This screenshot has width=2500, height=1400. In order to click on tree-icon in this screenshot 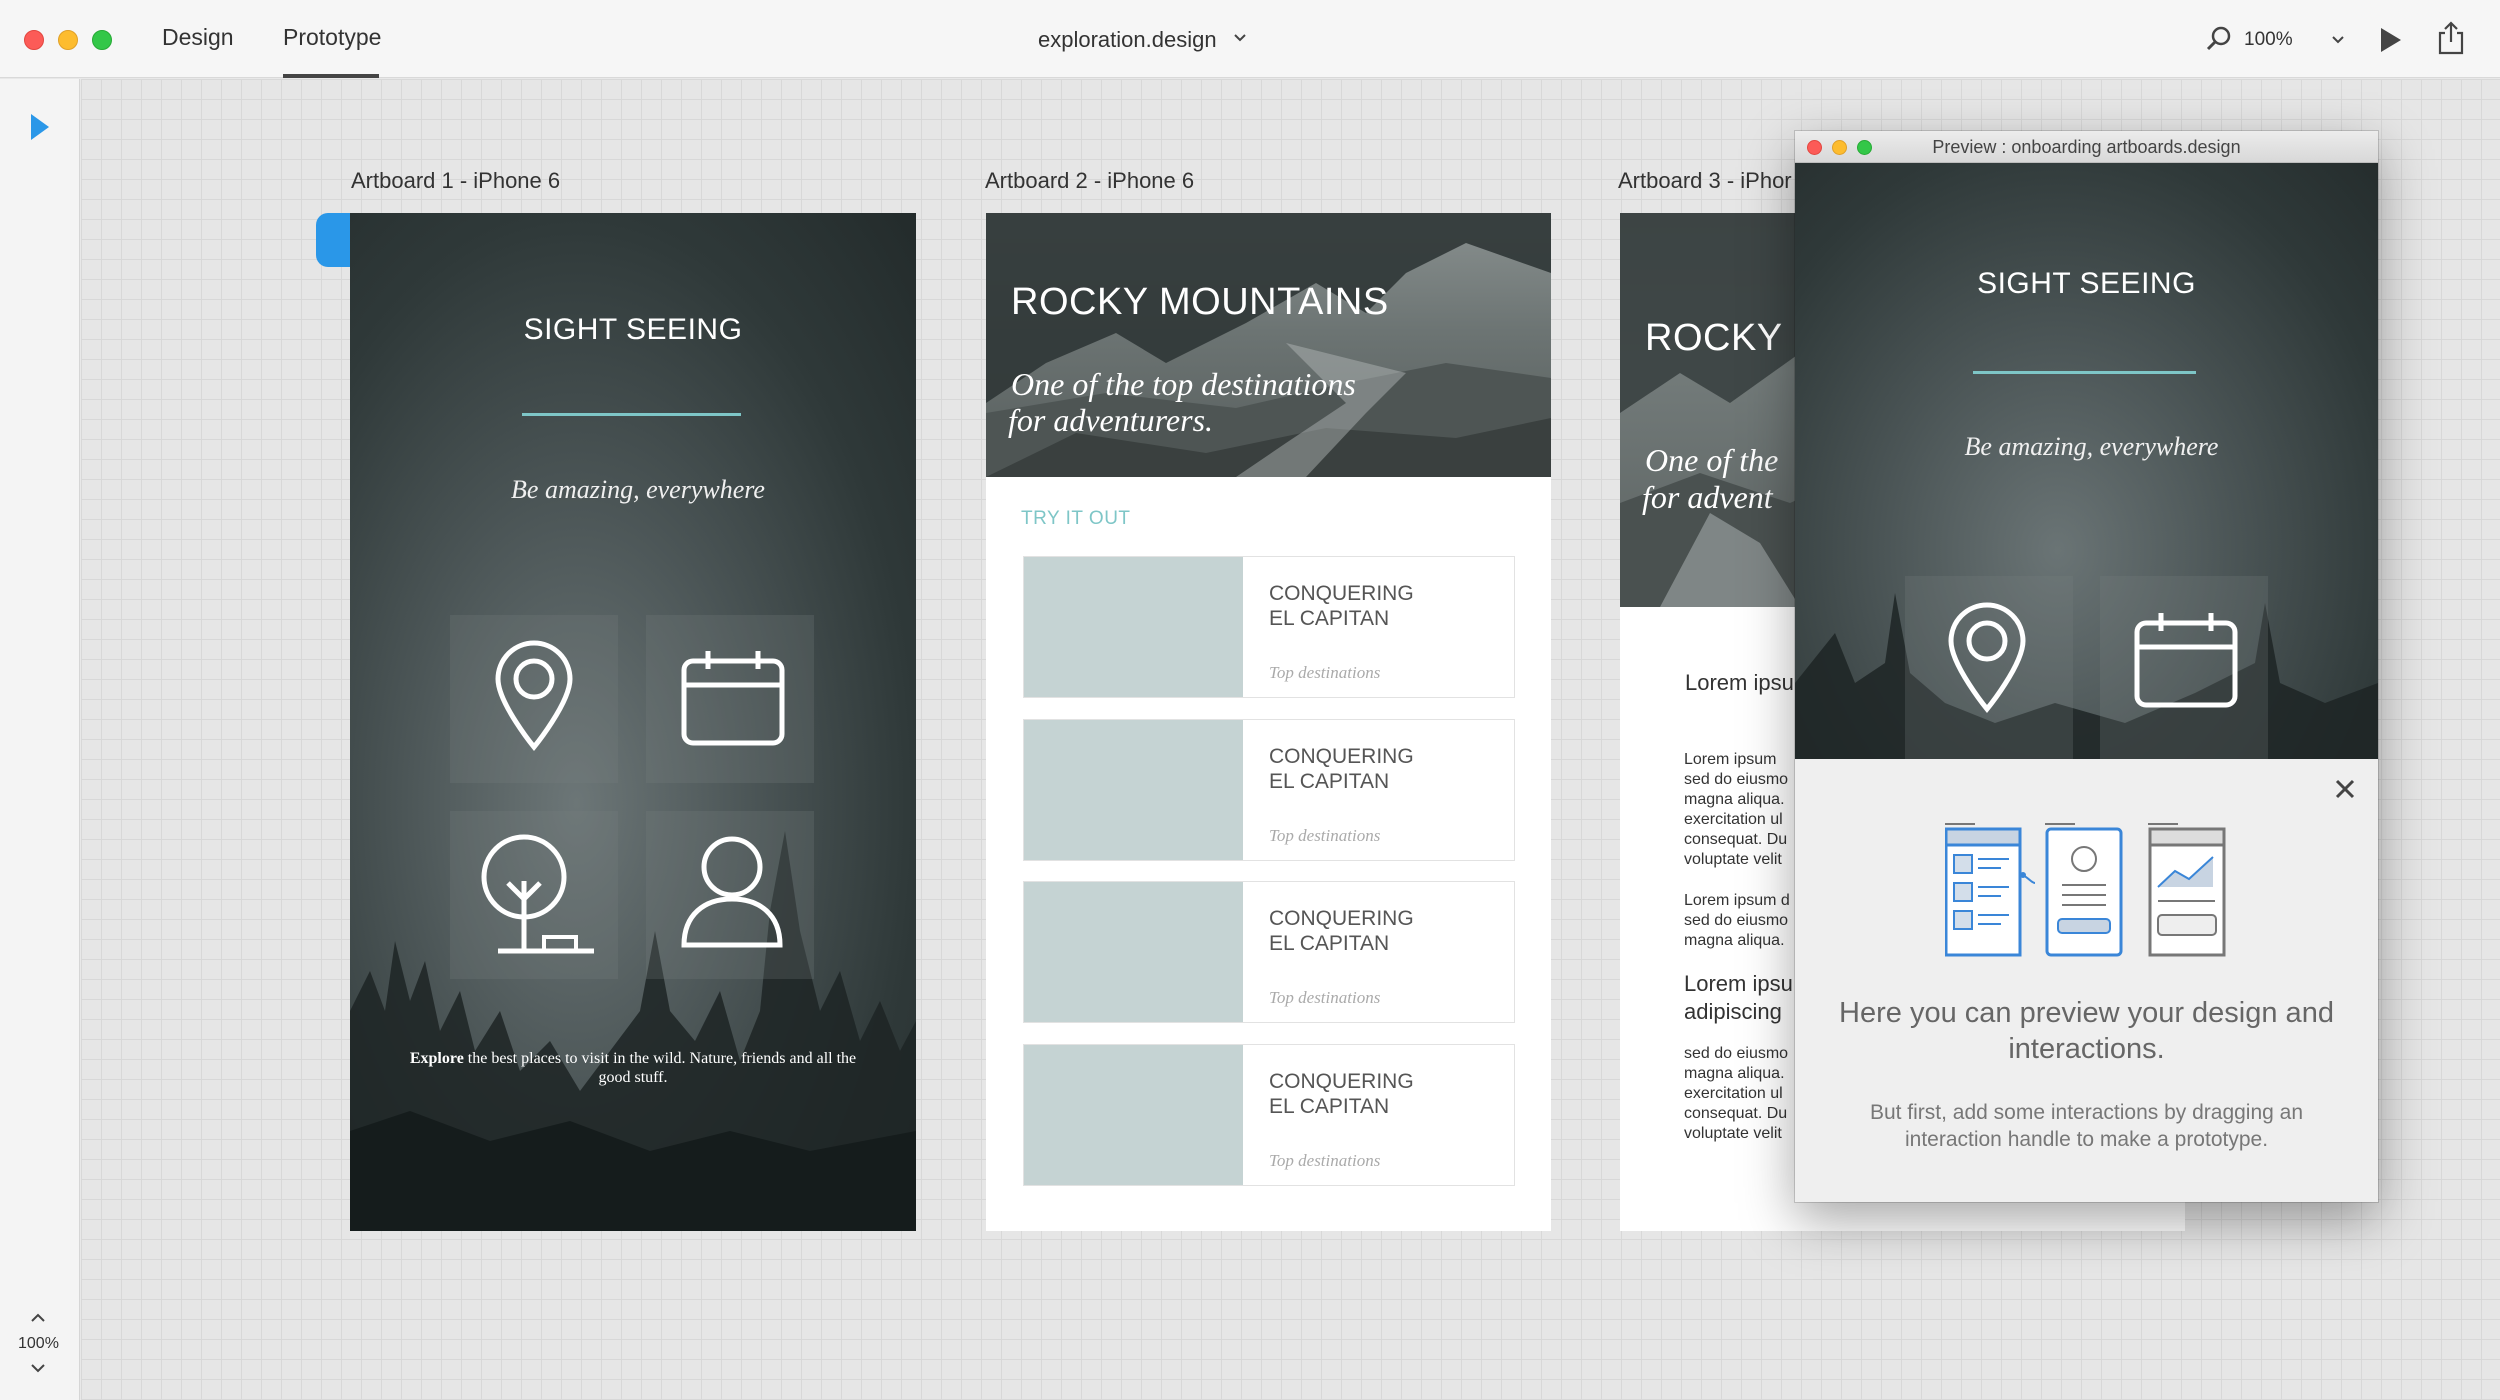, I will do `click(537, 894)`.